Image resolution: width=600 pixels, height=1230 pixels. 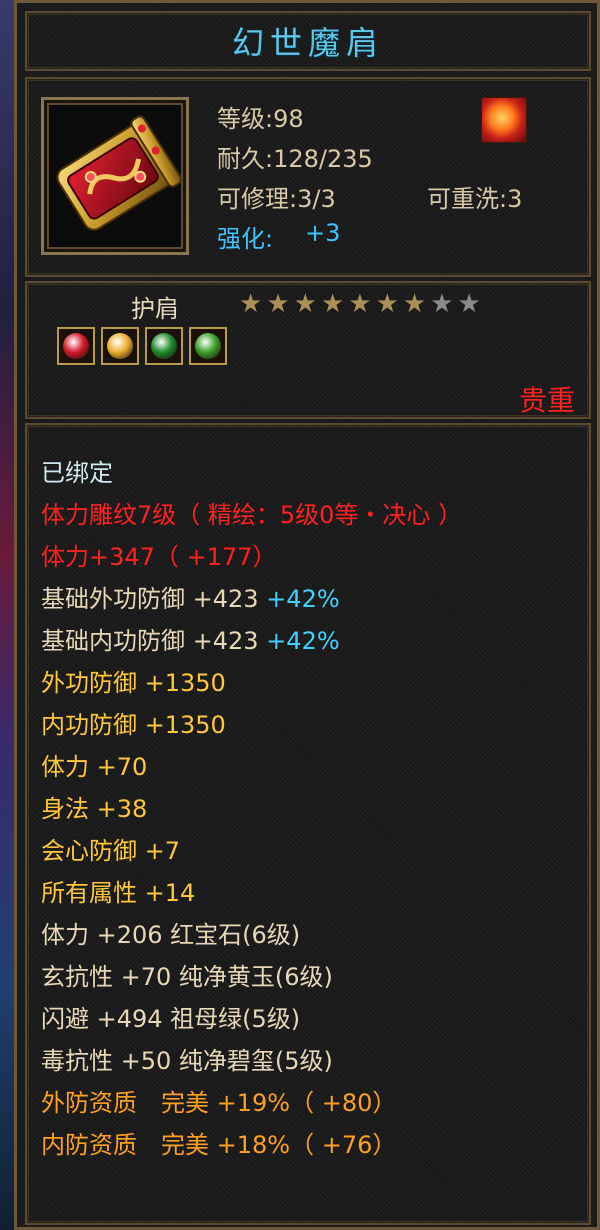 What do you see at coordinates (260, 119) in the screenshot?
I see `item-level: 等级:98` at bounding box center [260, 119].